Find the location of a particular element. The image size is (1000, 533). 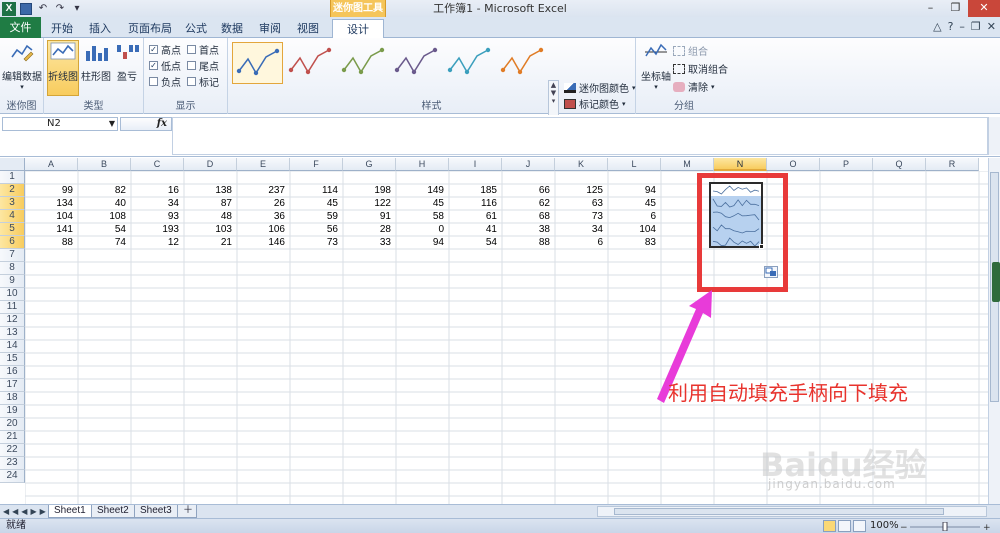

cell-value: 28 is located at coordinates (369, 229).